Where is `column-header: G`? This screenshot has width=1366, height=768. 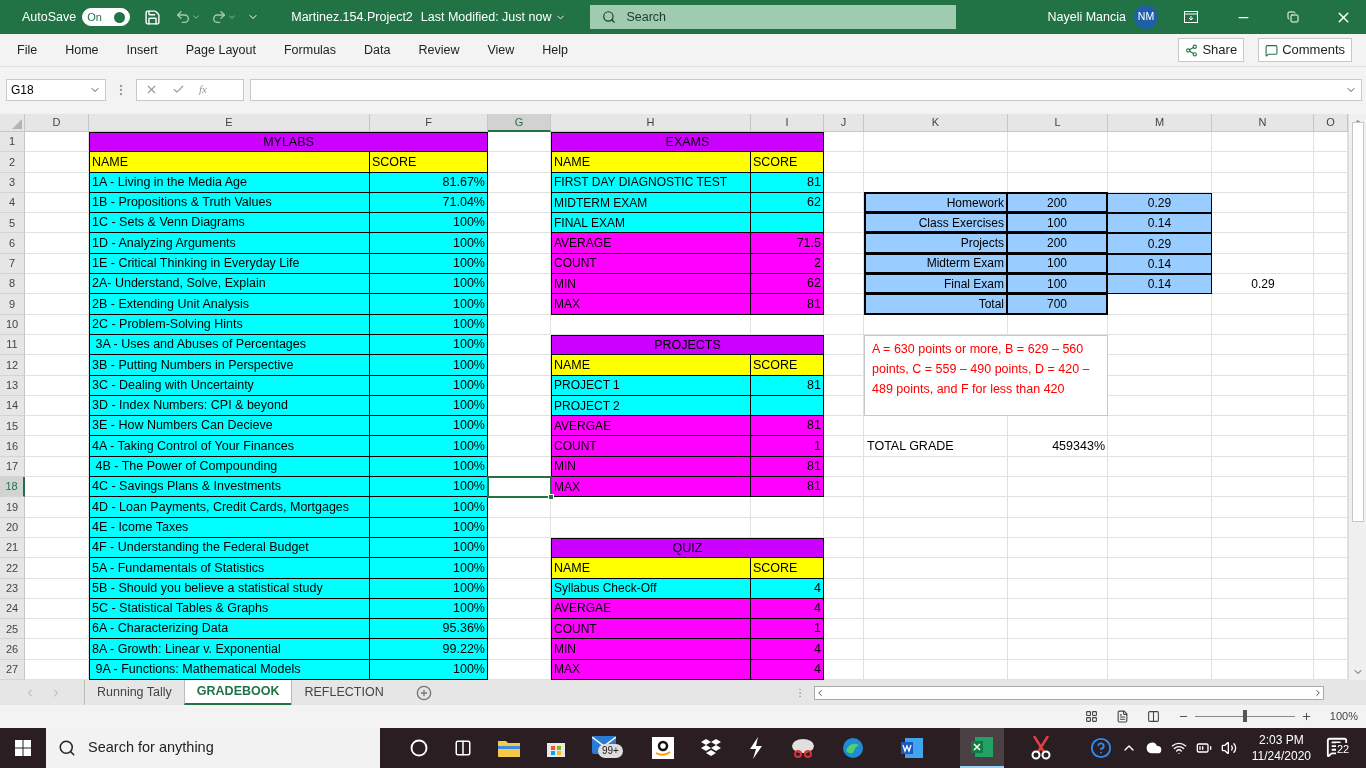
column-header: G is located at coordinates (519, 123).